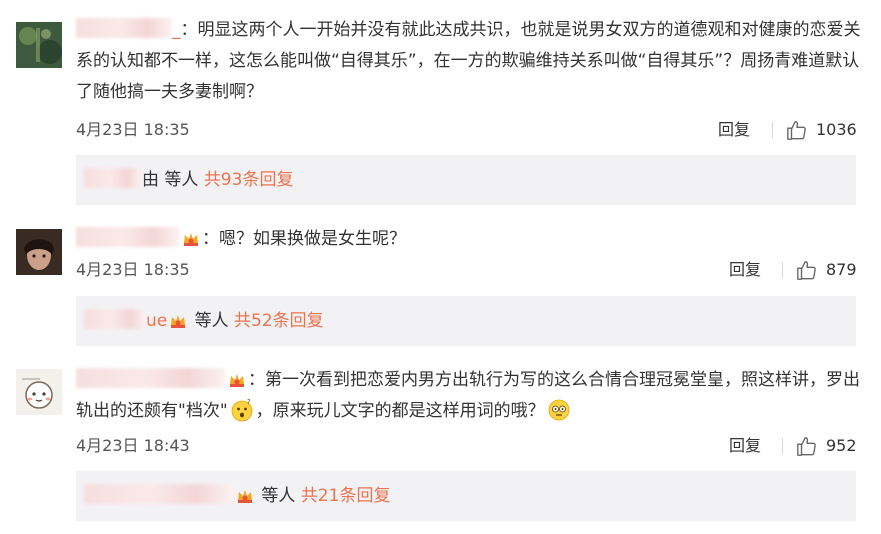  What do you see at coordinates (133, 445) in the screenshot?
I see `timestamp: 4月23日 18:43` at bounding box center [133, 445].